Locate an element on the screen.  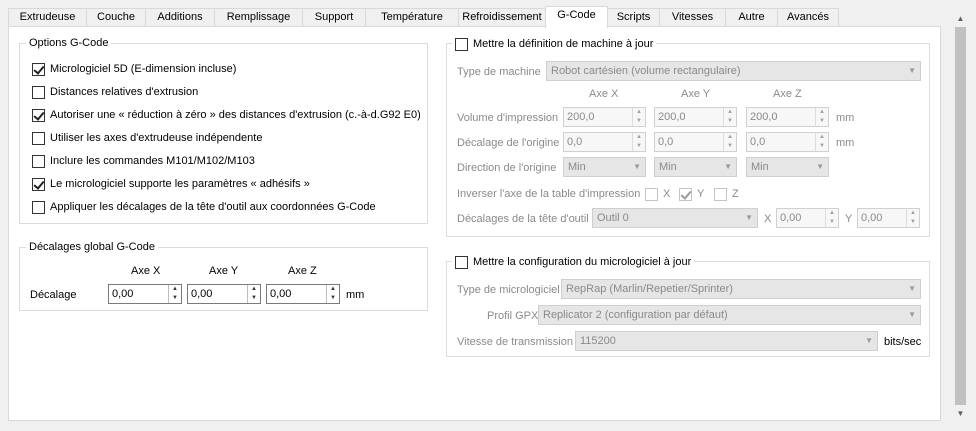
scroll-up-icon: ▲ is located at coordinates (960, 18).